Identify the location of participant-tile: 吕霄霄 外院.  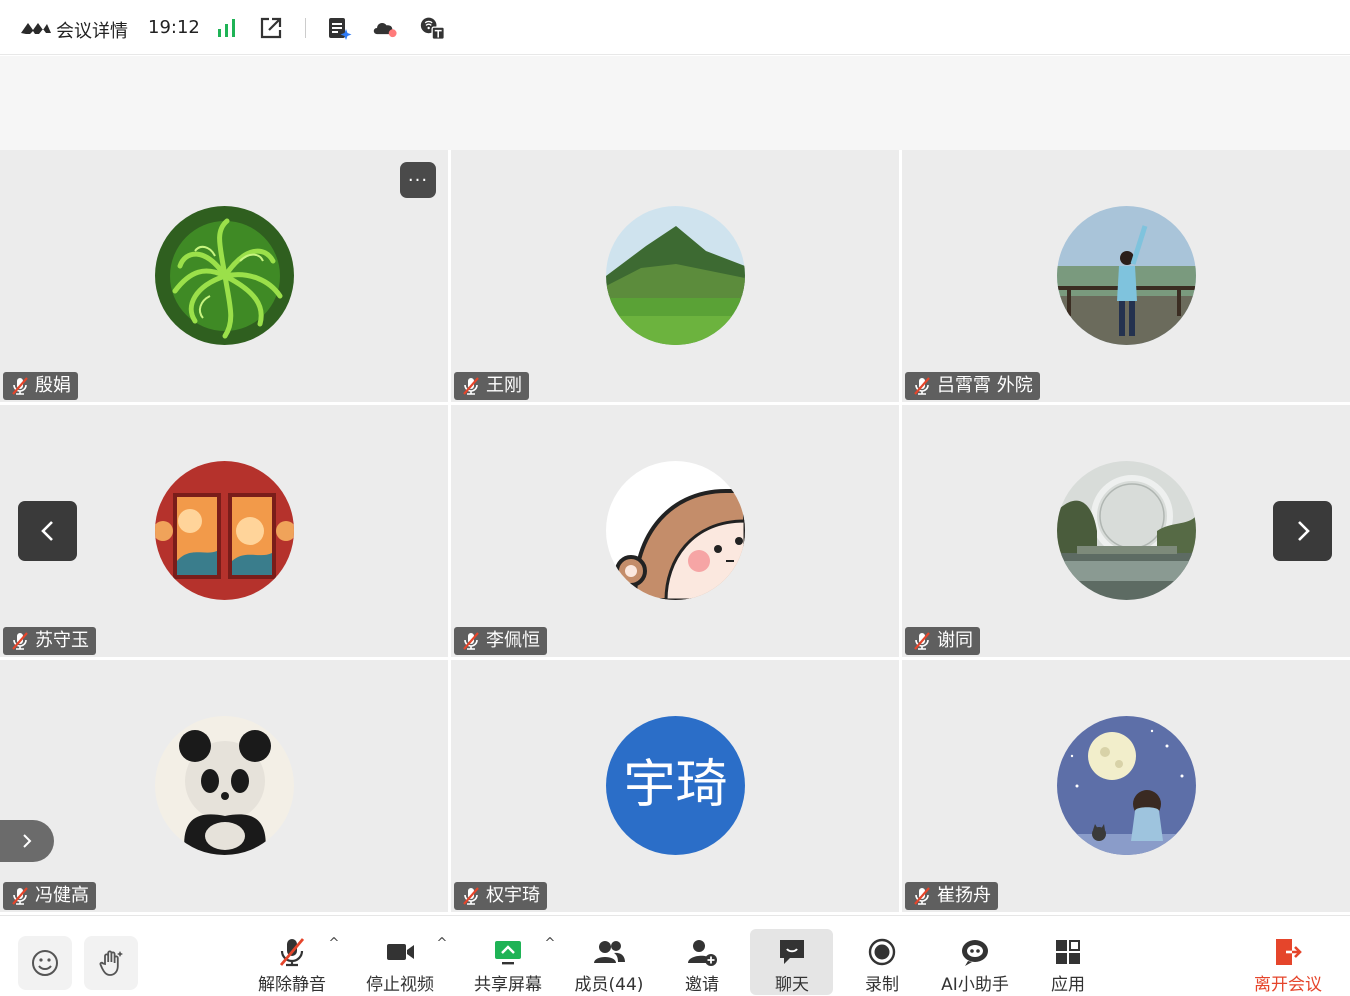
(1126, 276).